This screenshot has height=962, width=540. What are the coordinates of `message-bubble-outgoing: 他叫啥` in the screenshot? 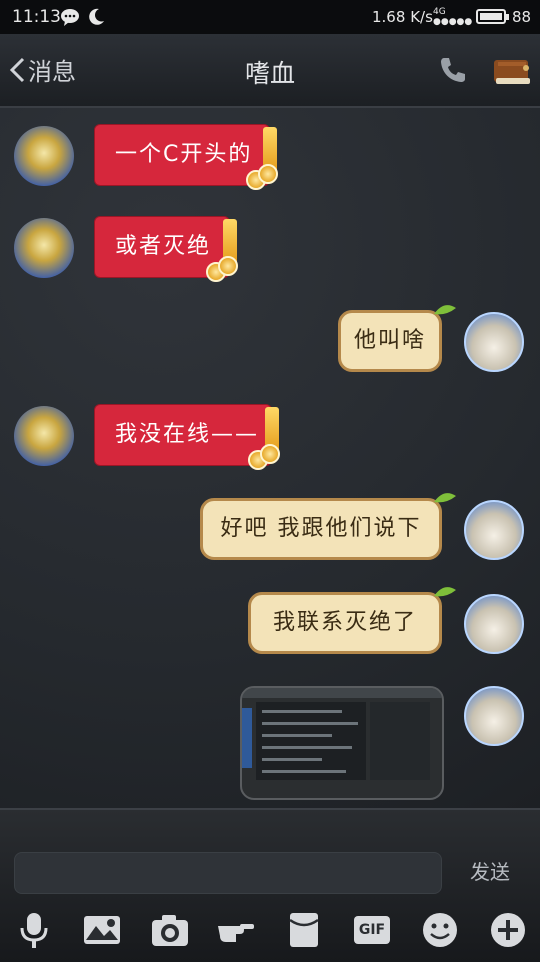 It's located at (390, 341).